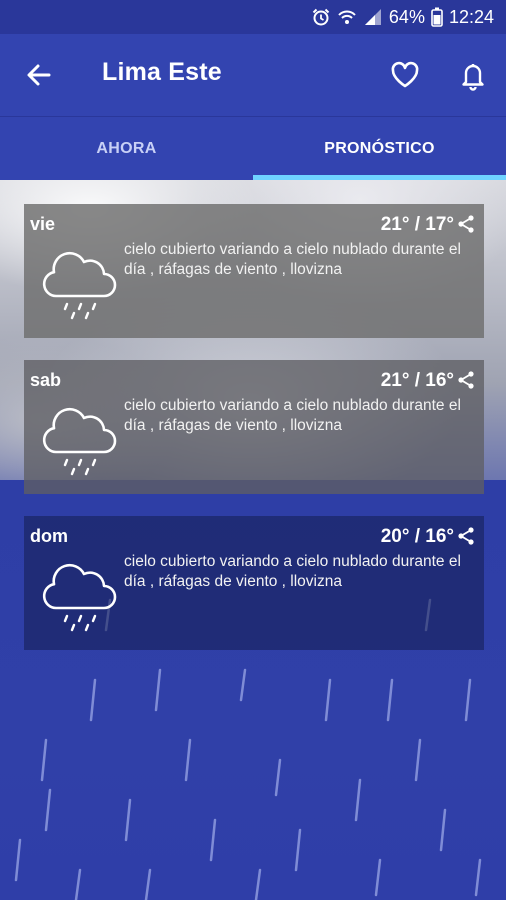 This screenshot has width=506, height=900. What do you see at coordinates (417, 536) in the screenshot?
I see `forecast-temperature: 20° / 16°` at bounding box center [417, 536].